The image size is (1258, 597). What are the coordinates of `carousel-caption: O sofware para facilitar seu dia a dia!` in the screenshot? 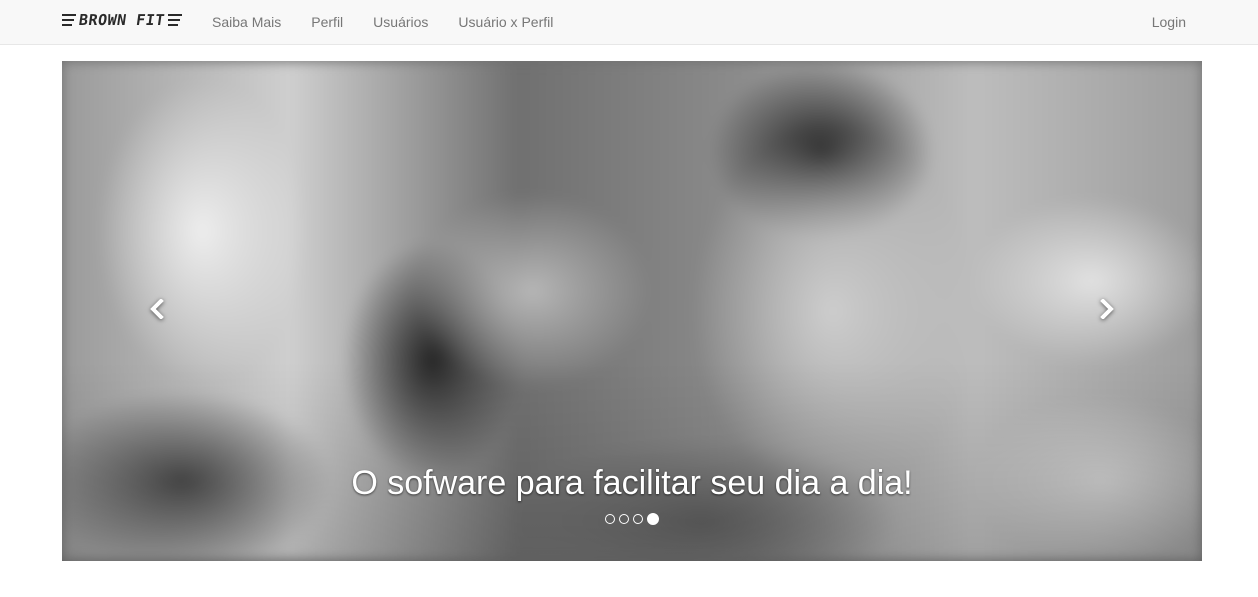 It's located at (632, 483).